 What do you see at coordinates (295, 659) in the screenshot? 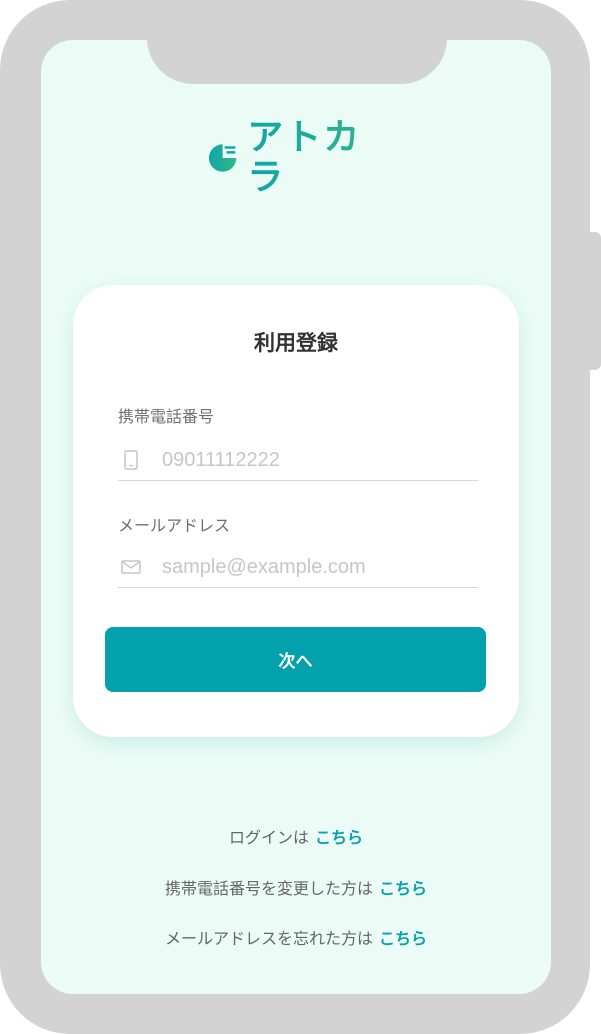
I see `next-button: 次へ` at bounding box center [295, 659].